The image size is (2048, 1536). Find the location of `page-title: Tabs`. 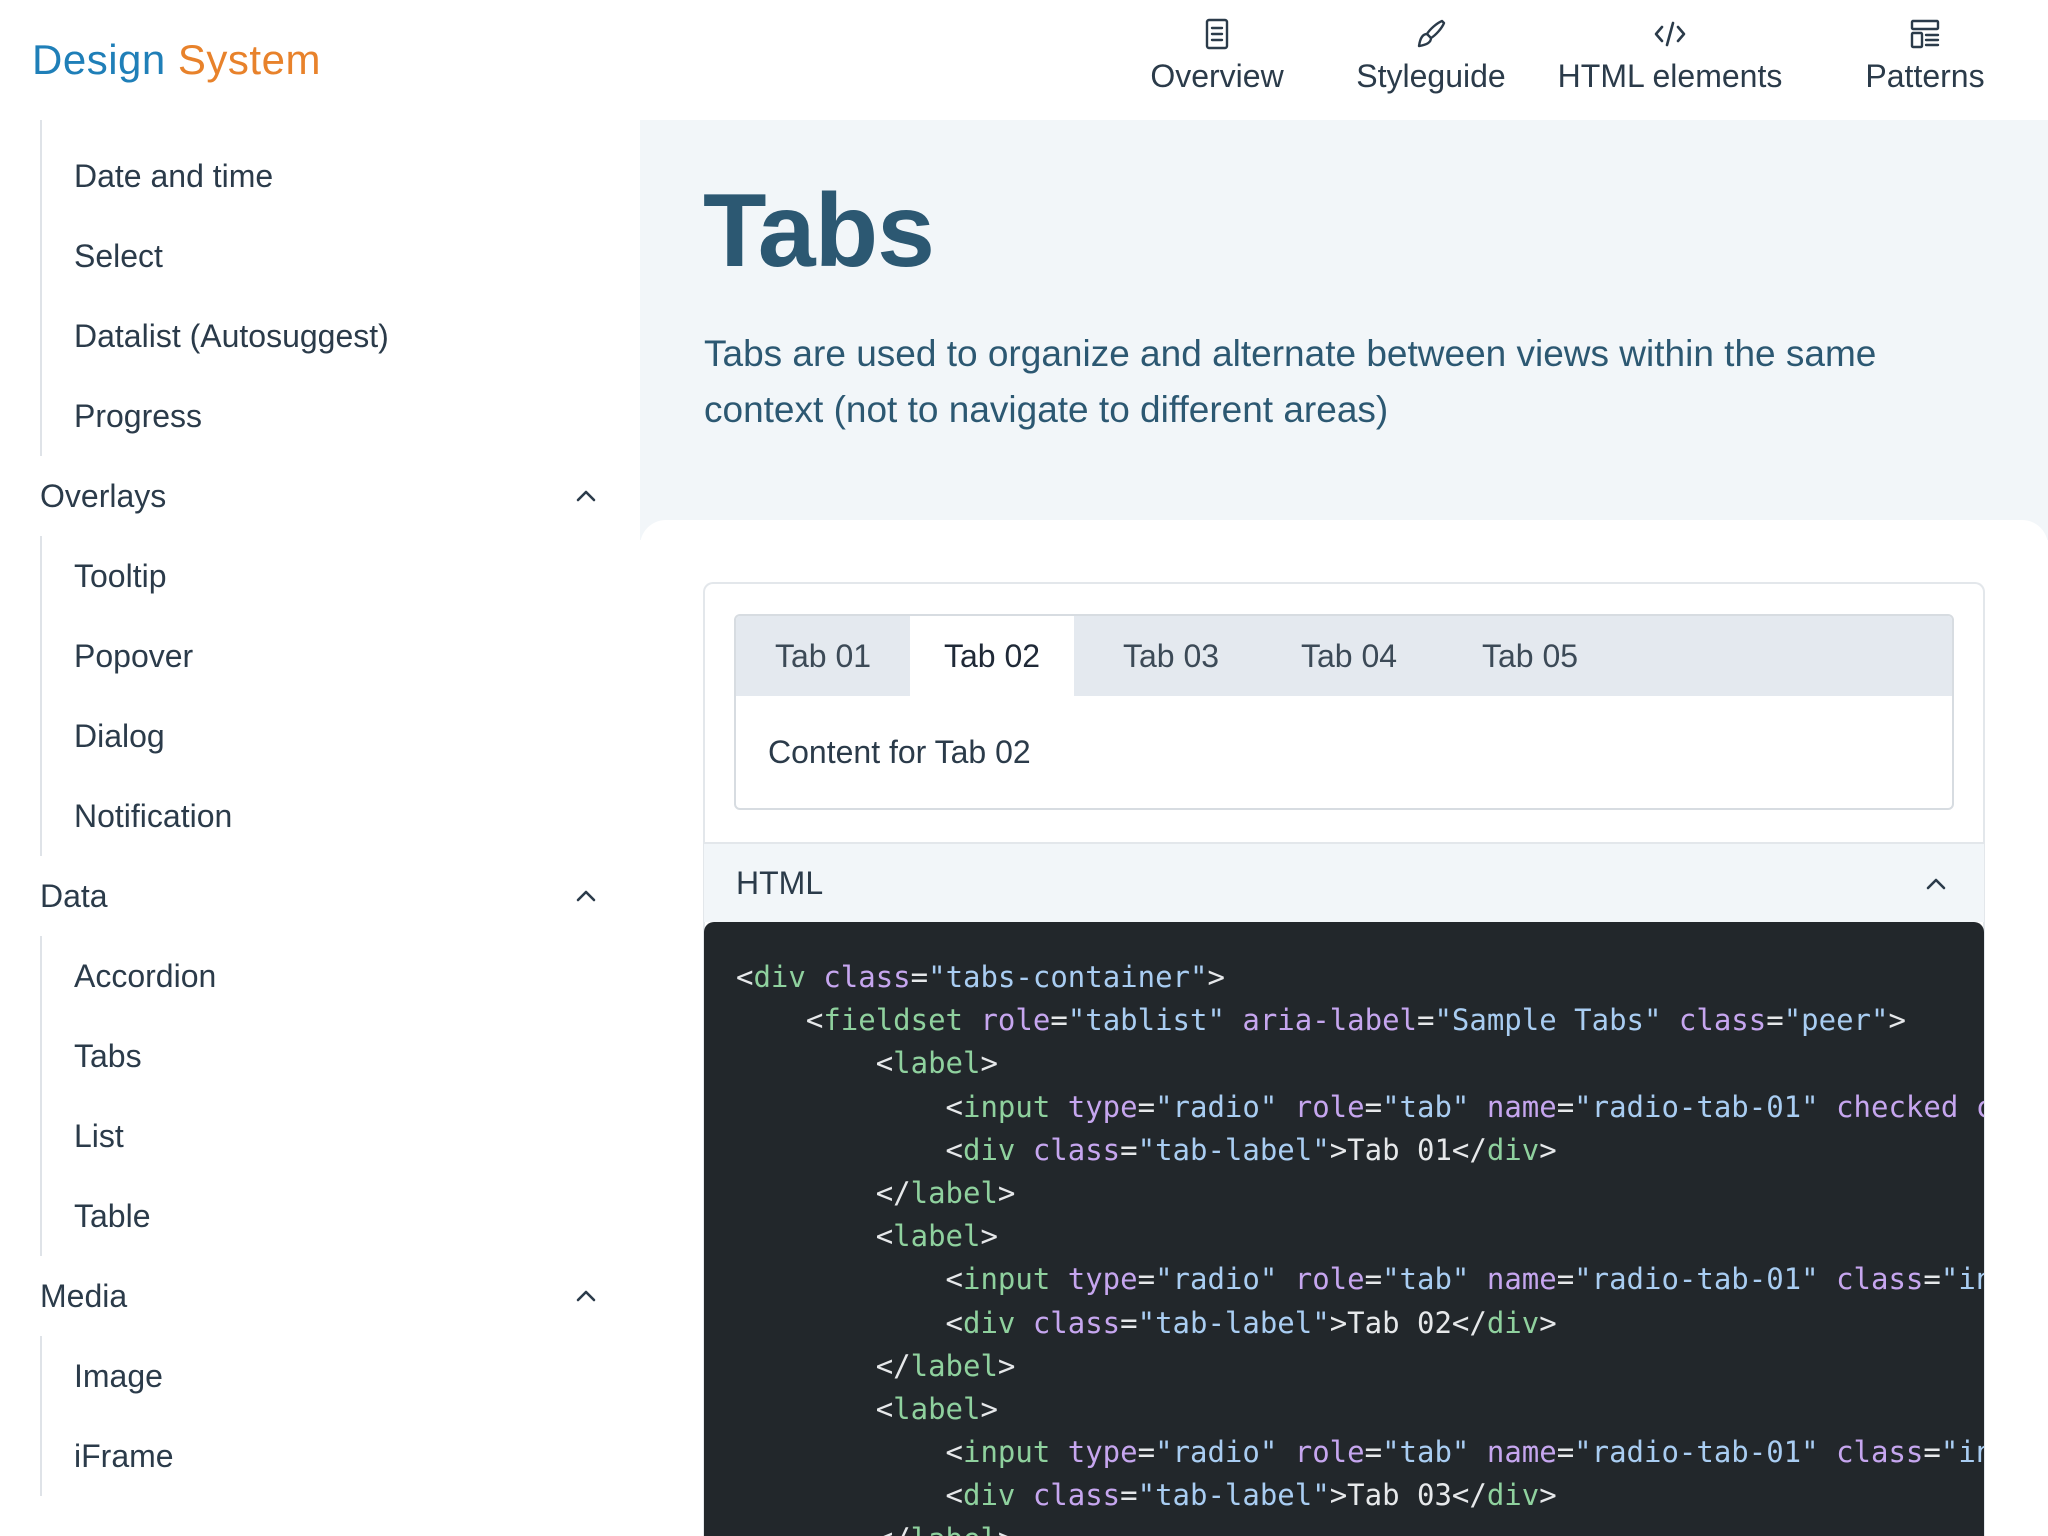

page-title: Tabs is located at coordinates (819, 231).